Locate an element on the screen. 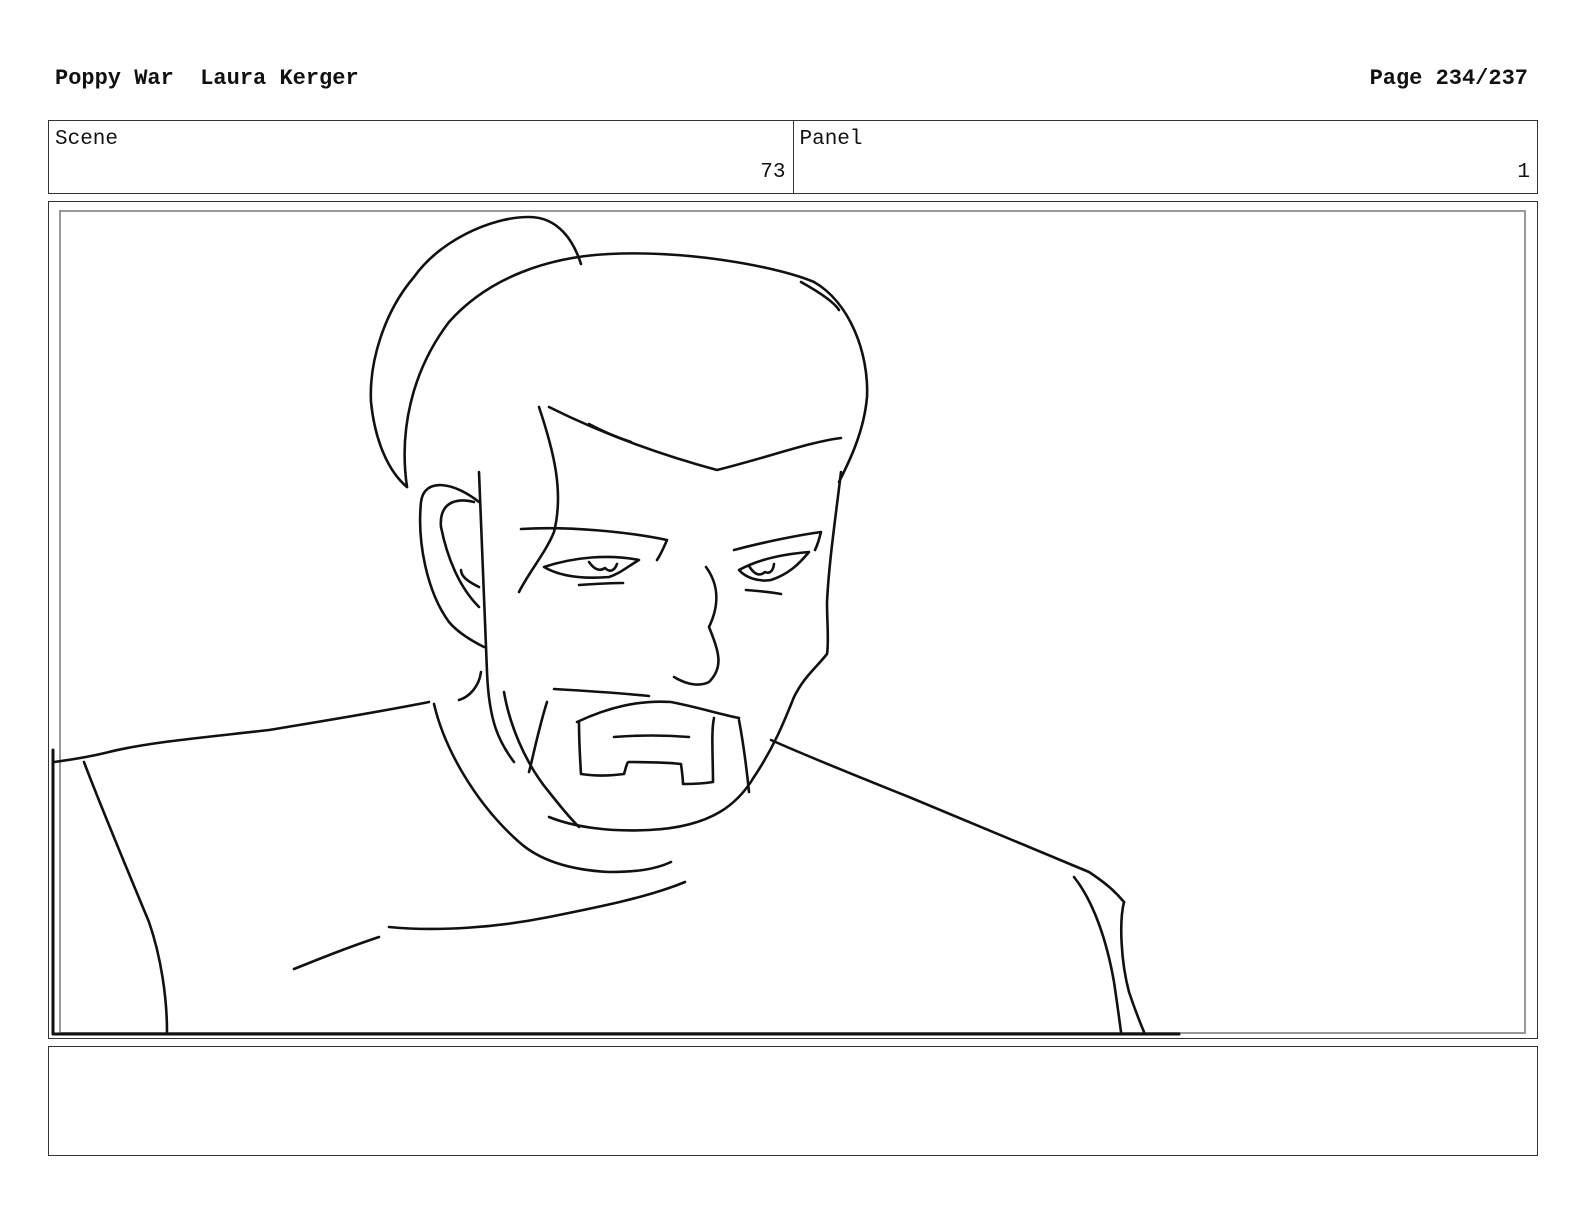 The width and height of the screenshot is (1584, 1224). right-eye-lower-stroke is located at coordinates (763, 592).